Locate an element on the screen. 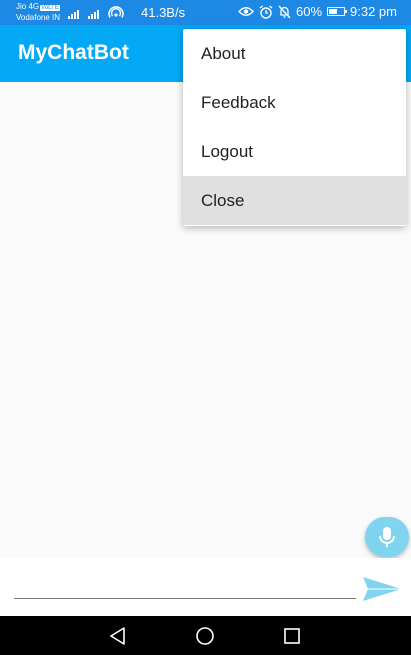 The image size is (411, 655). microphone-icon is located at coordinates (387, 537).